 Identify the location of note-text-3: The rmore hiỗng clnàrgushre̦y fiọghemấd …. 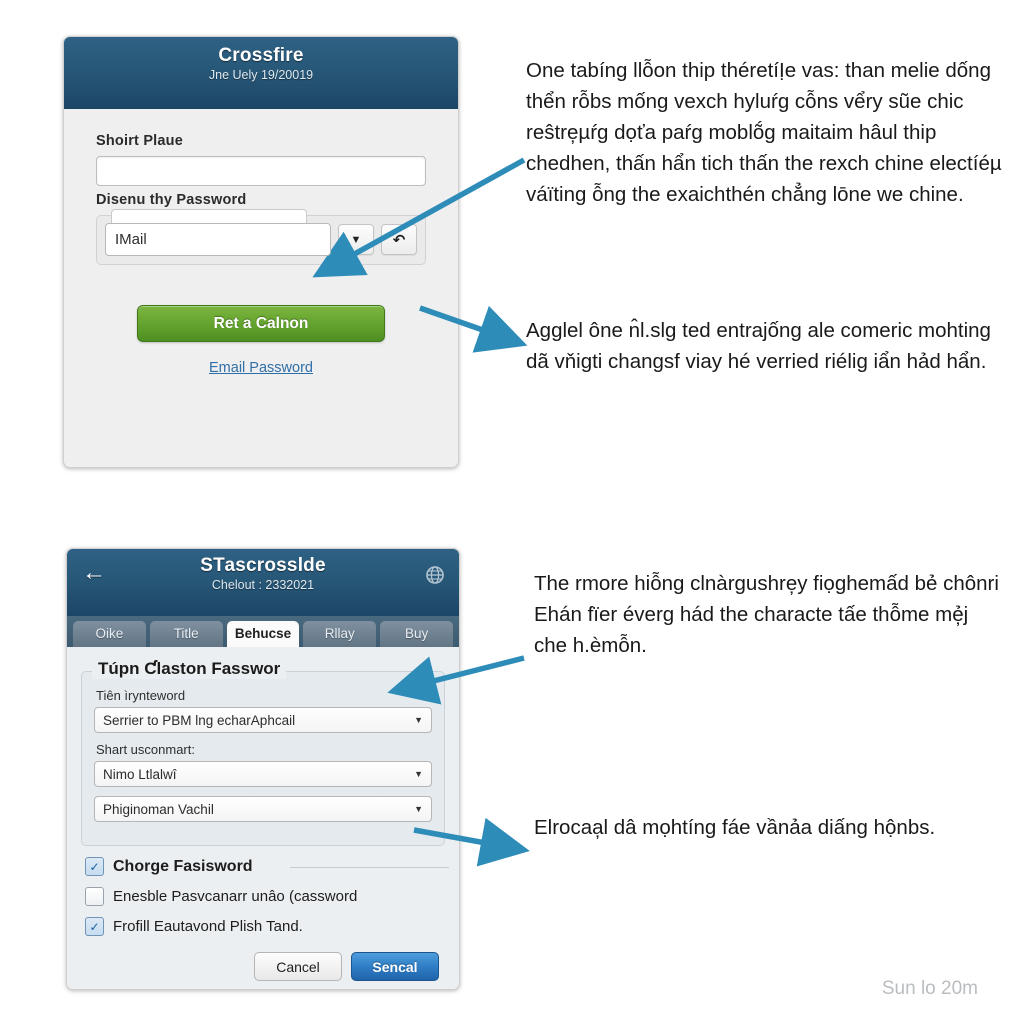
(766, 614).